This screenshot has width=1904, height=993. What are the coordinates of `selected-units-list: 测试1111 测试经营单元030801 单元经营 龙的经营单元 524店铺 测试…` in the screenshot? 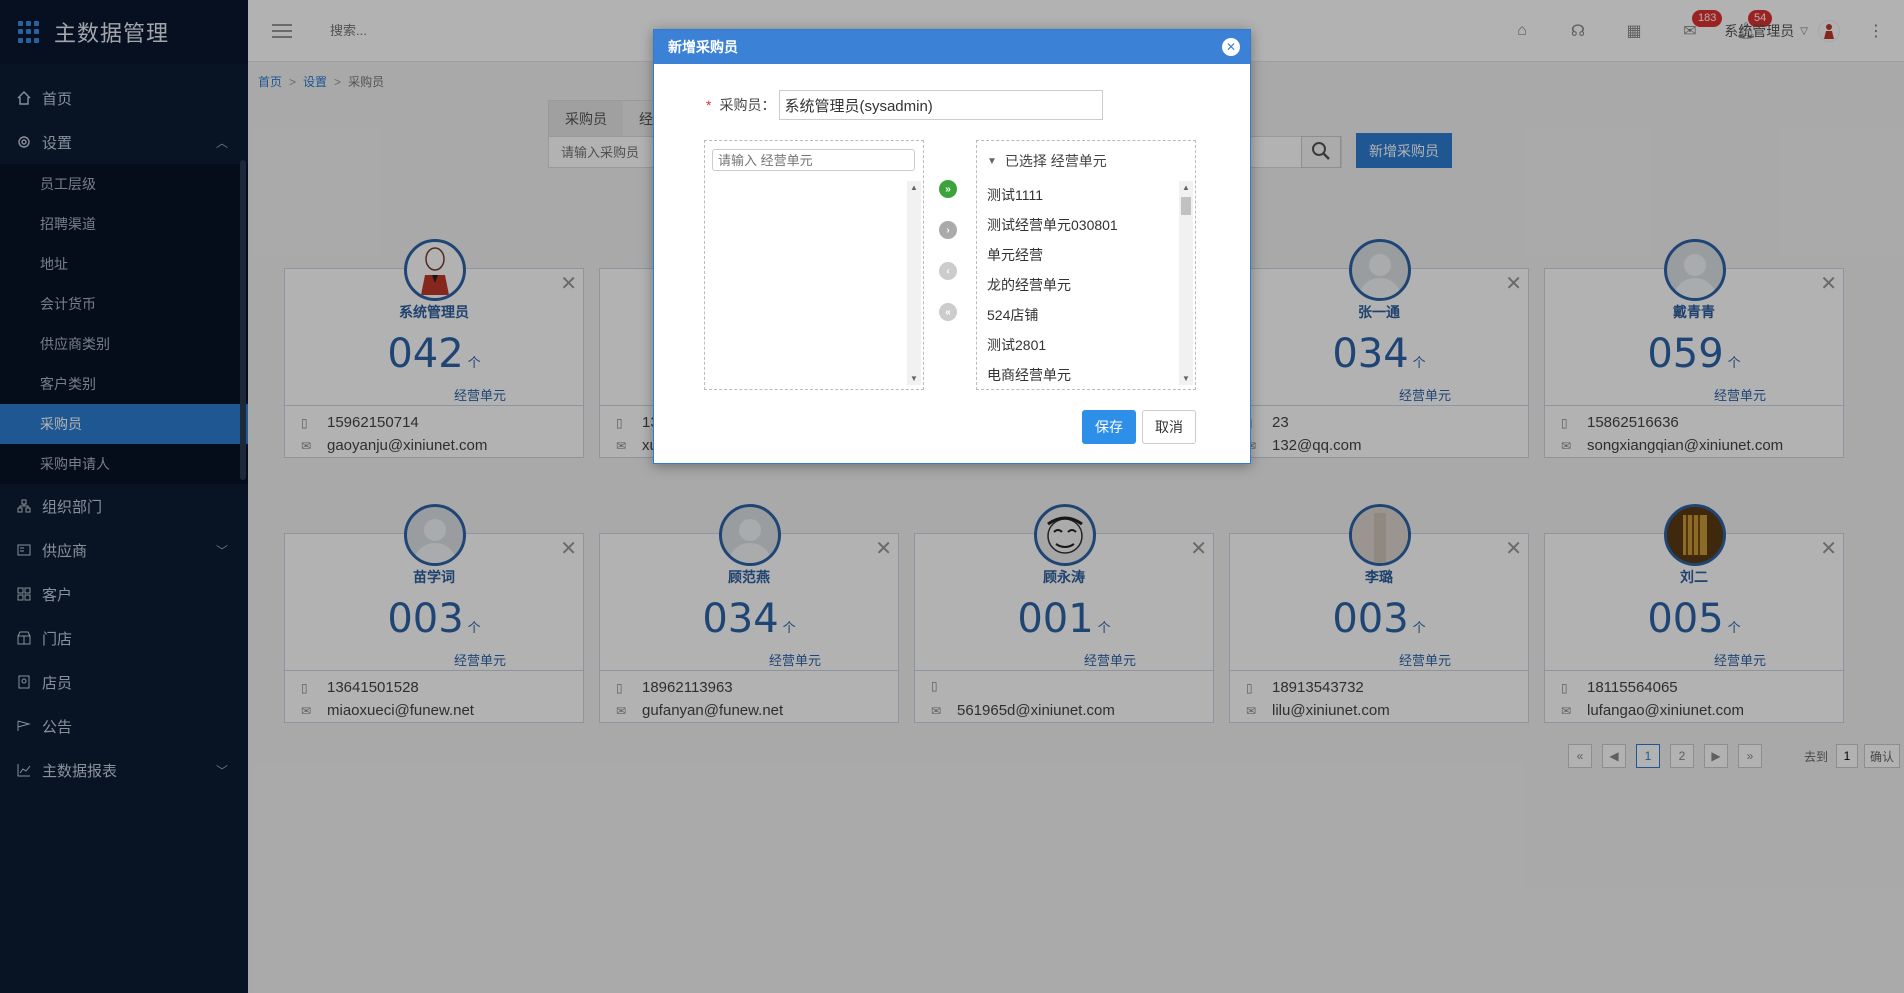 It's located at (1052, 292).